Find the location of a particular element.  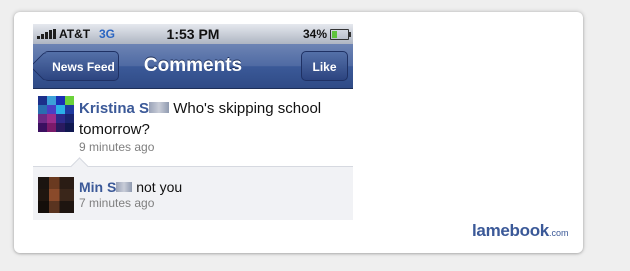

author-name: Min S is located at coordinates (97, 187).